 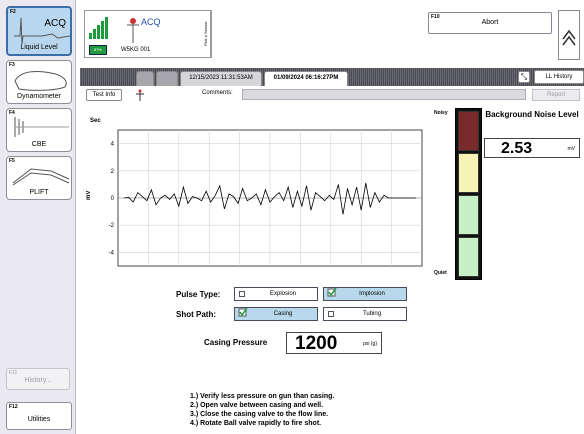 I want to click on sidebar-item-cbe: F4 CBE, so click(x=39, y=130).